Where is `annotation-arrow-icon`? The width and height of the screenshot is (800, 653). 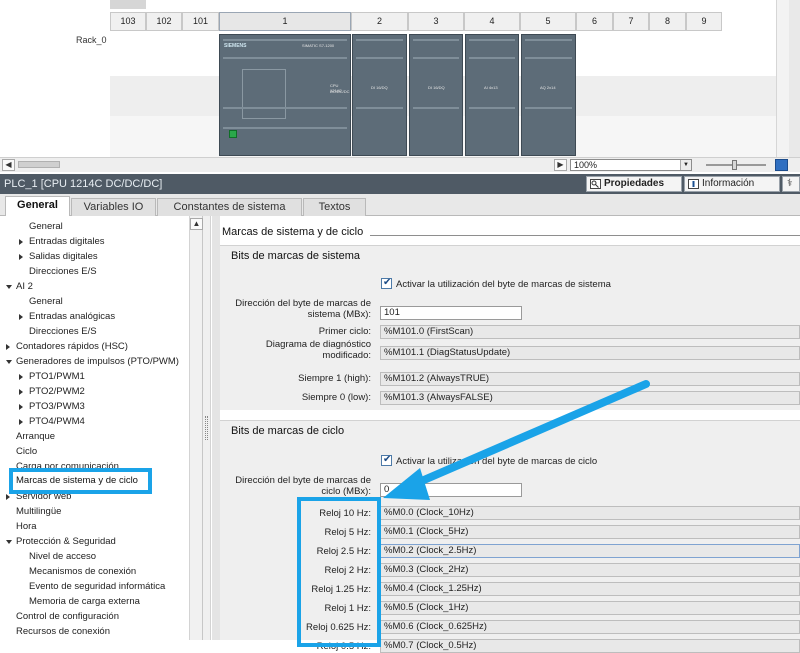
annotation-arrow-icon is located at coordinates (516, 440).